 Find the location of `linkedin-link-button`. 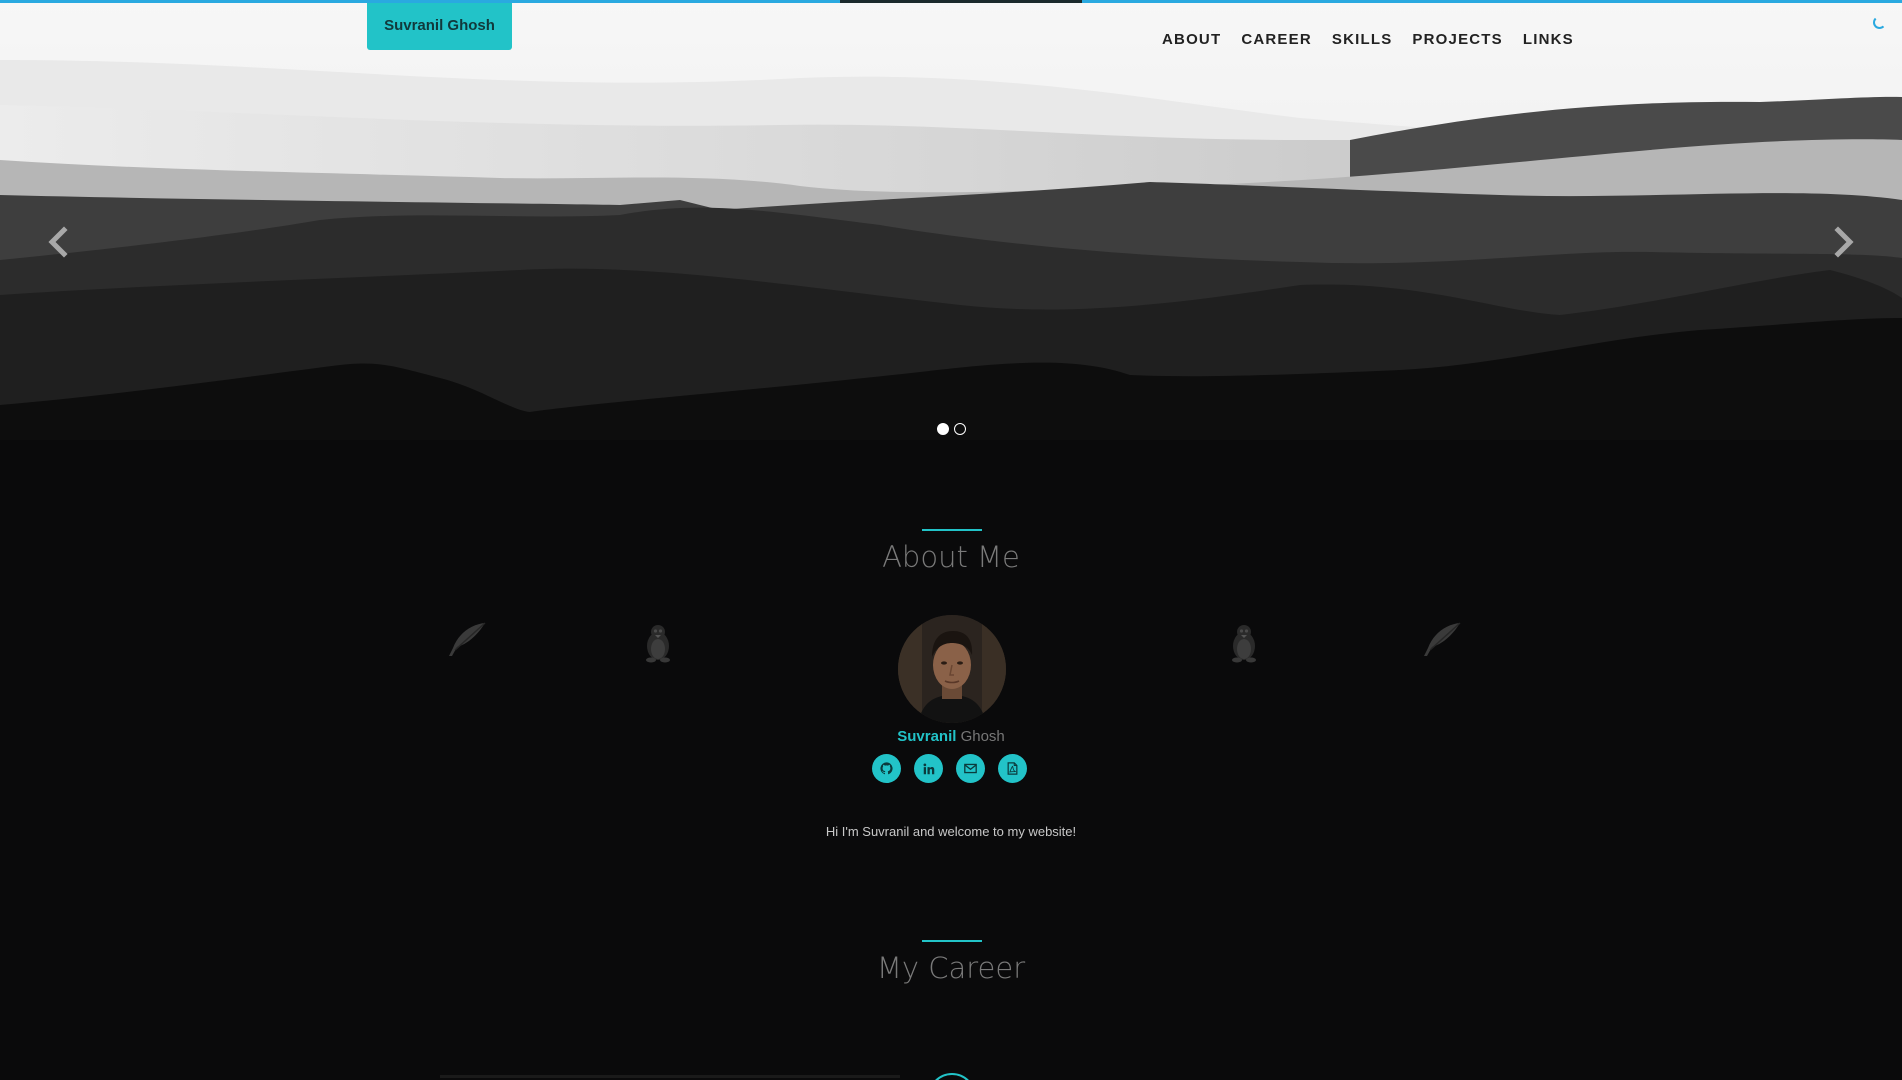

linkedin-link-button is located at coordinates (928, 768).